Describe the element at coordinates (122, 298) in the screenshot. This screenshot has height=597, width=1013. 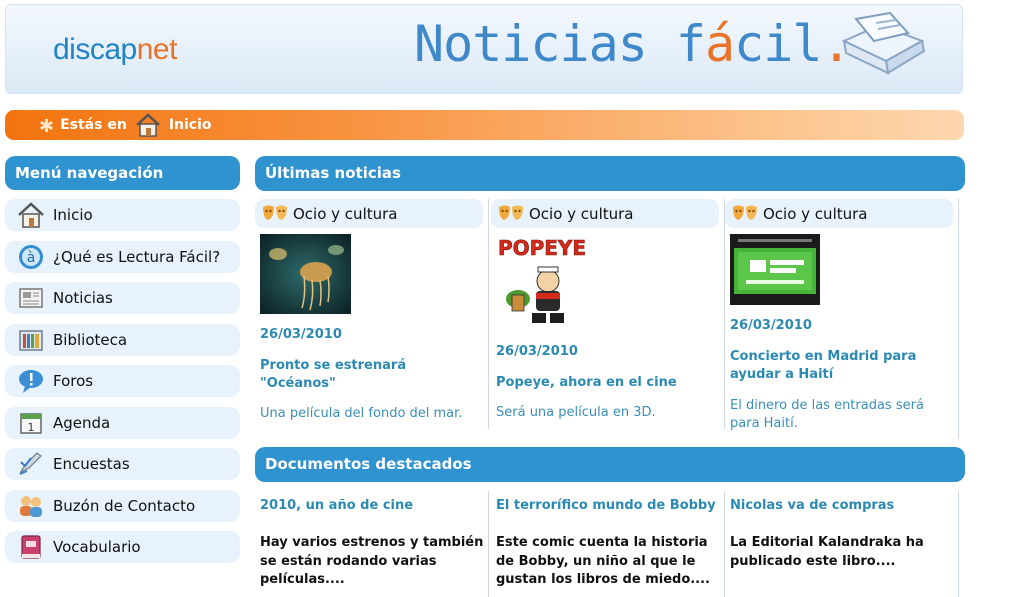
I see `nav-item-noticias: Noticias` at that location.